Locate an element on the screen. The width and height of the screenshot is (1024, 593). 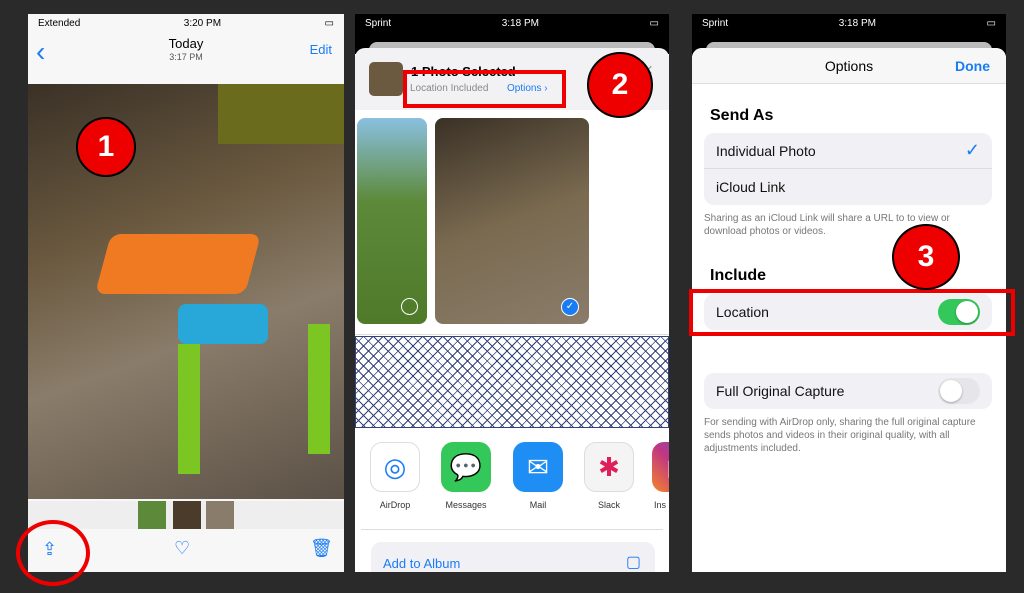
thumbnail-strip is located at coordinates (186, 515).